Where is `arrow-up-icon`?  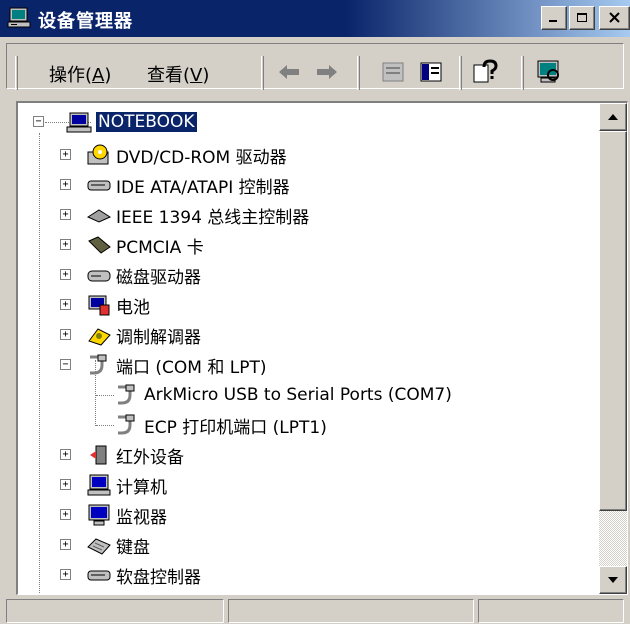
arrow-up-icon is located at coordinates (613, 117).